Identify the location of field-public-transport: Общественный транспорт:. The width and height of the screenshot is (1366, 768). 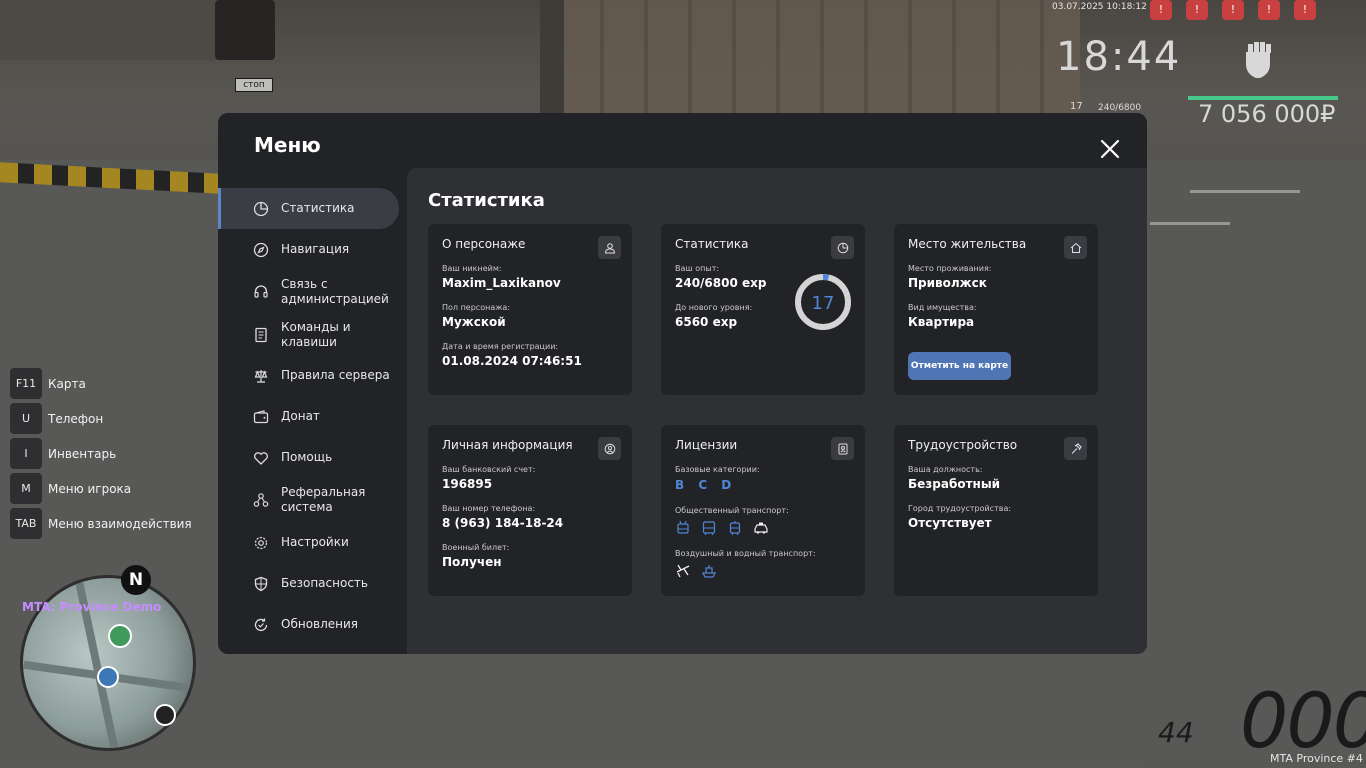
(732, 521).